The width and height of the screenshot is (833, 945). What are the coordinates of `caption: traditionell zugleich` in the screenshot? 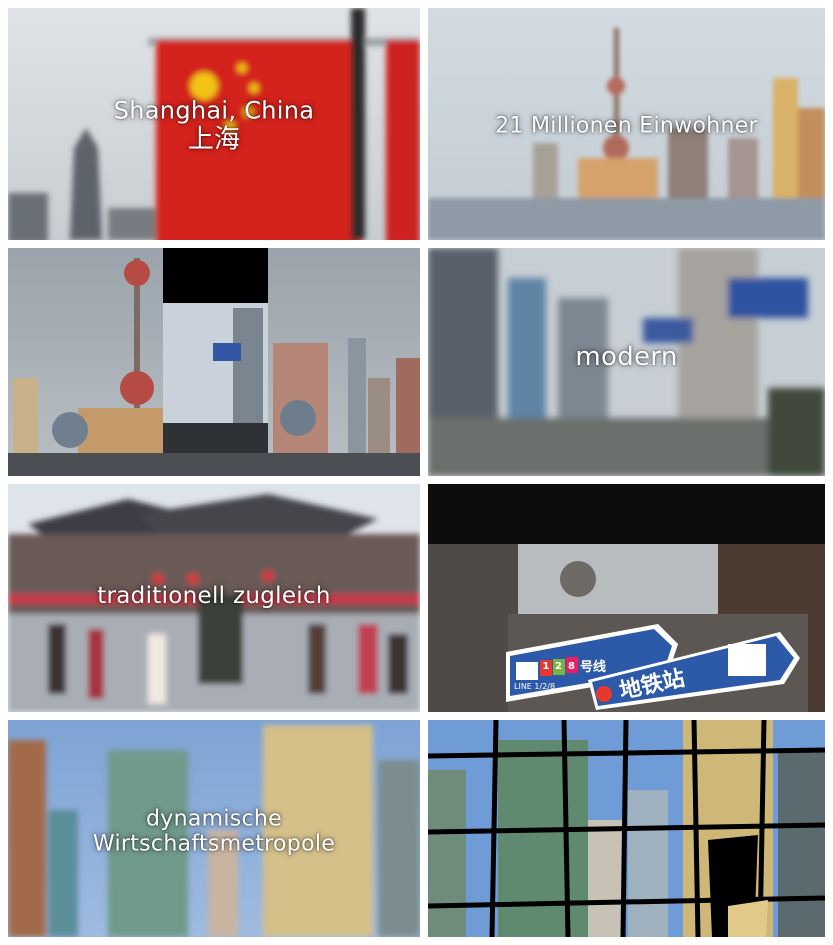 It's located at (214, 596).